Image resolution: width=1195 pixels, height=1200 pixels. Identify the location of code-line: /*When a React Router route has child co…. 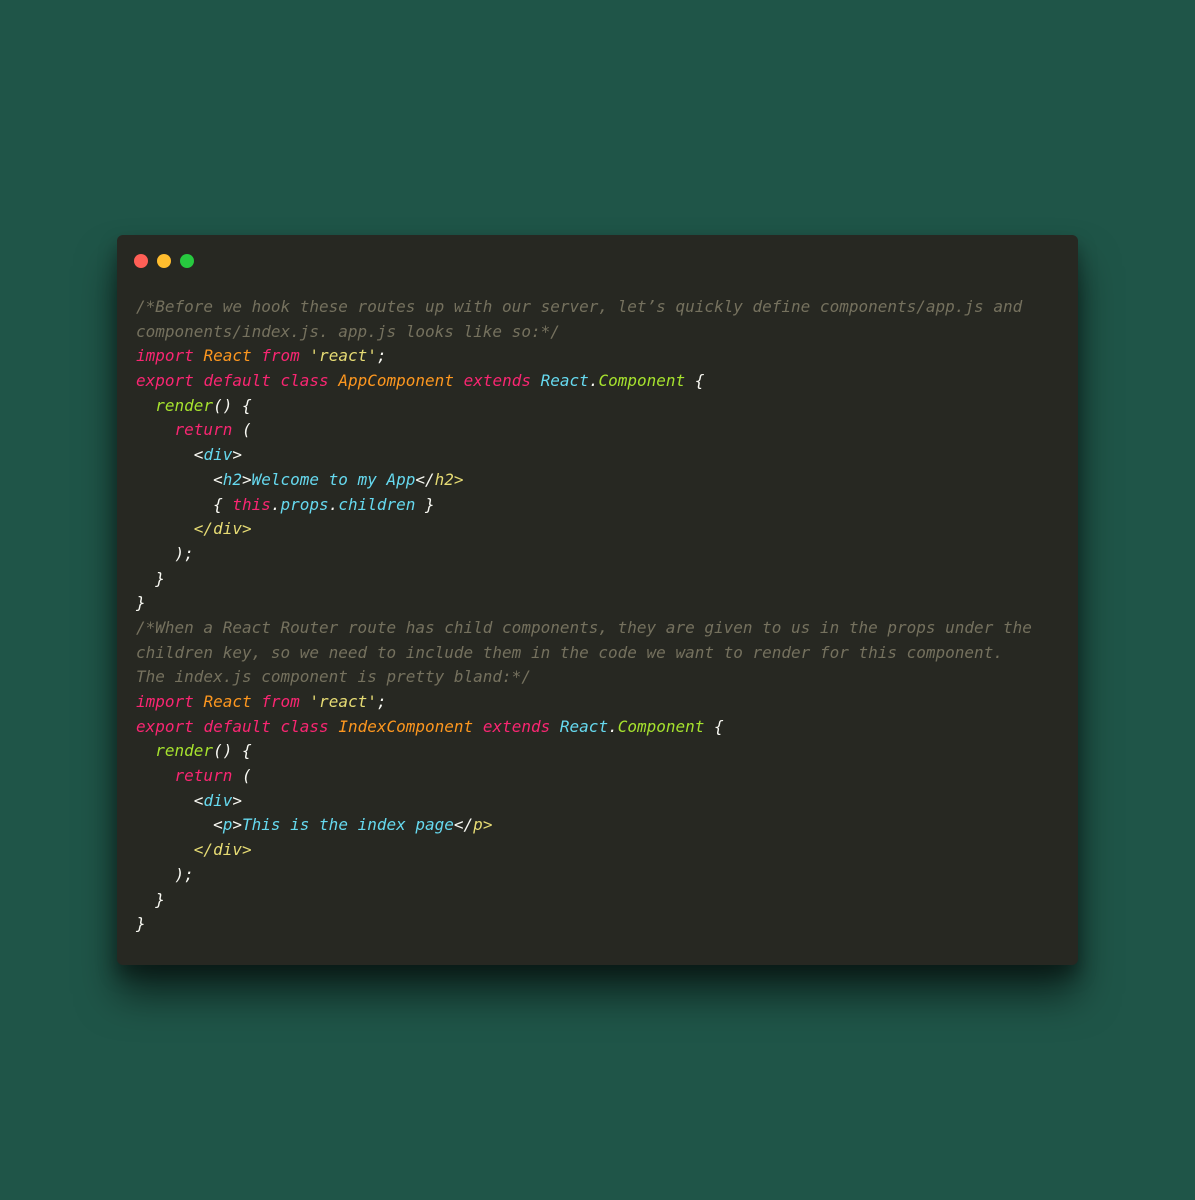
(584, 628).